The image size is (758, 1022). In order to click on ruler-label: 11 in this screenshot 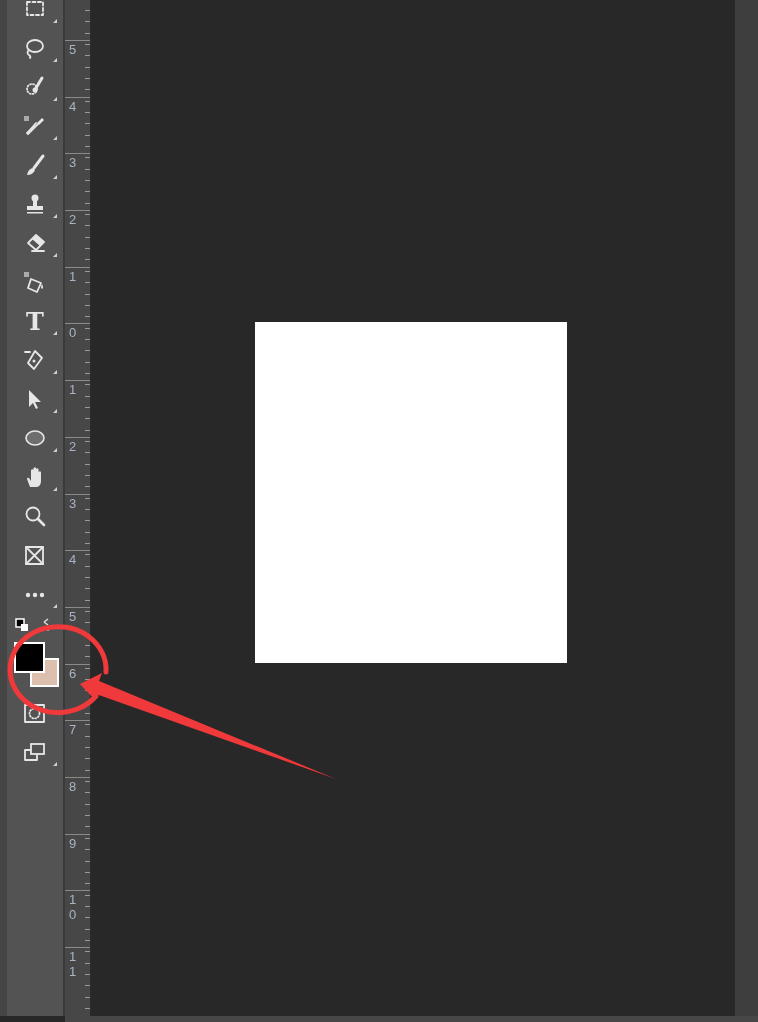, I will do `click(73, 964)`.